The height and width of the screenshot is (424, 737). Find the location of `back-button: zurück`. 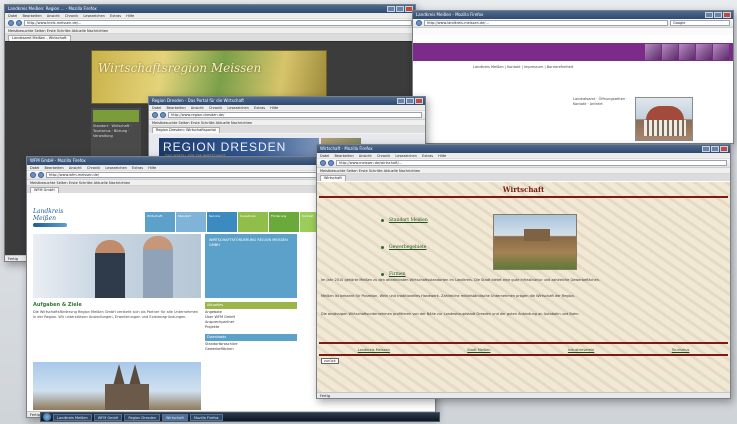

back-button: zurück is located at coordinates (330, 361).